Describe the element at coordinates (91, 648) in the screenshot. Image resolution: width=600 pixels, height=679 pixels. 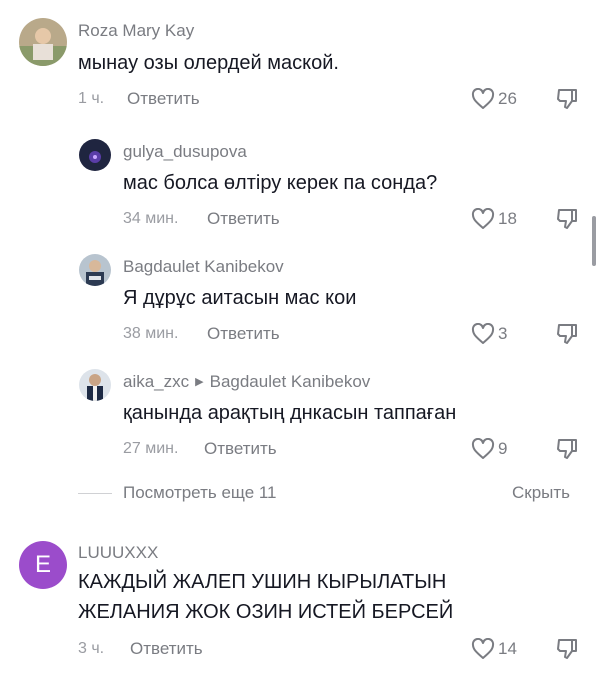
I see `comment-time: 3 ч.` at that location.